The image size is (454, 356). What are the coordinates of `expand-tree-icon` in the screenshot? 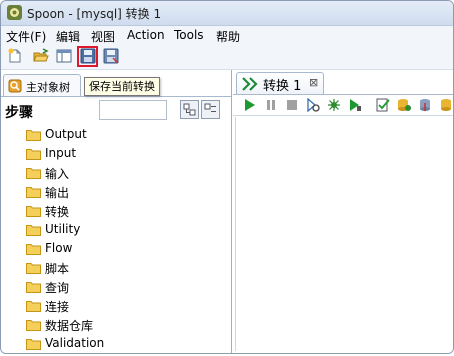 It's located at (189, 109).